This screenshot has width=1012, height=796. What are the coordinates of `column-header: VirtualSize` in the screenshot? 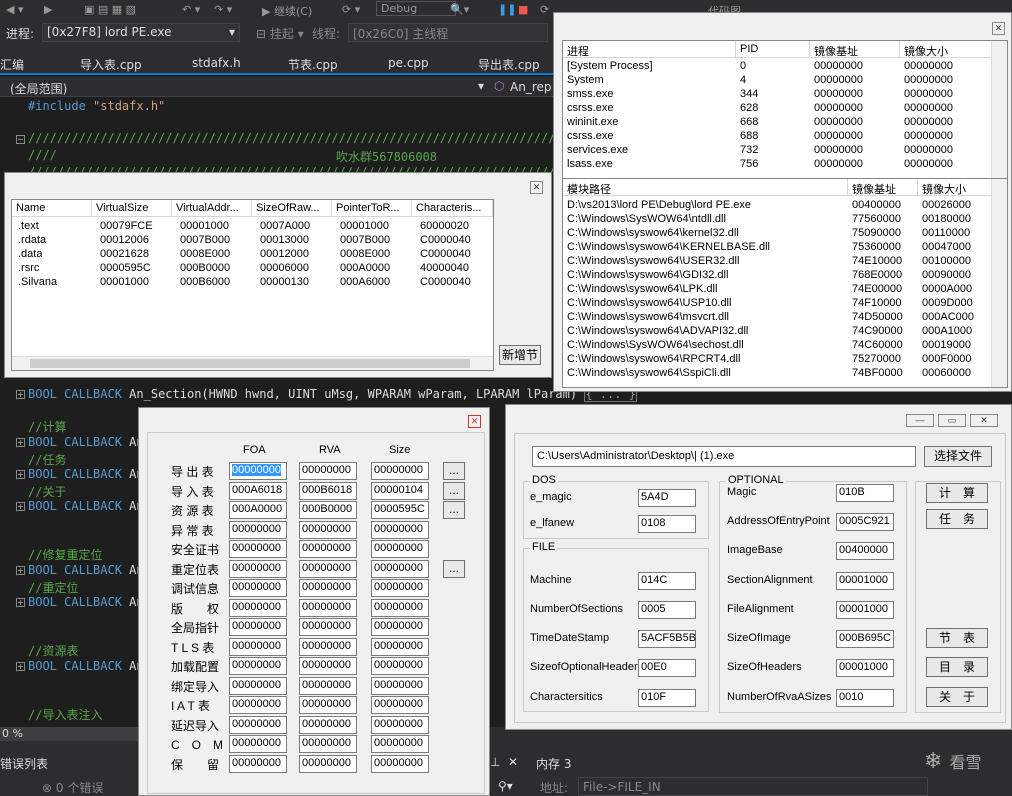 It's located at (132, 208).